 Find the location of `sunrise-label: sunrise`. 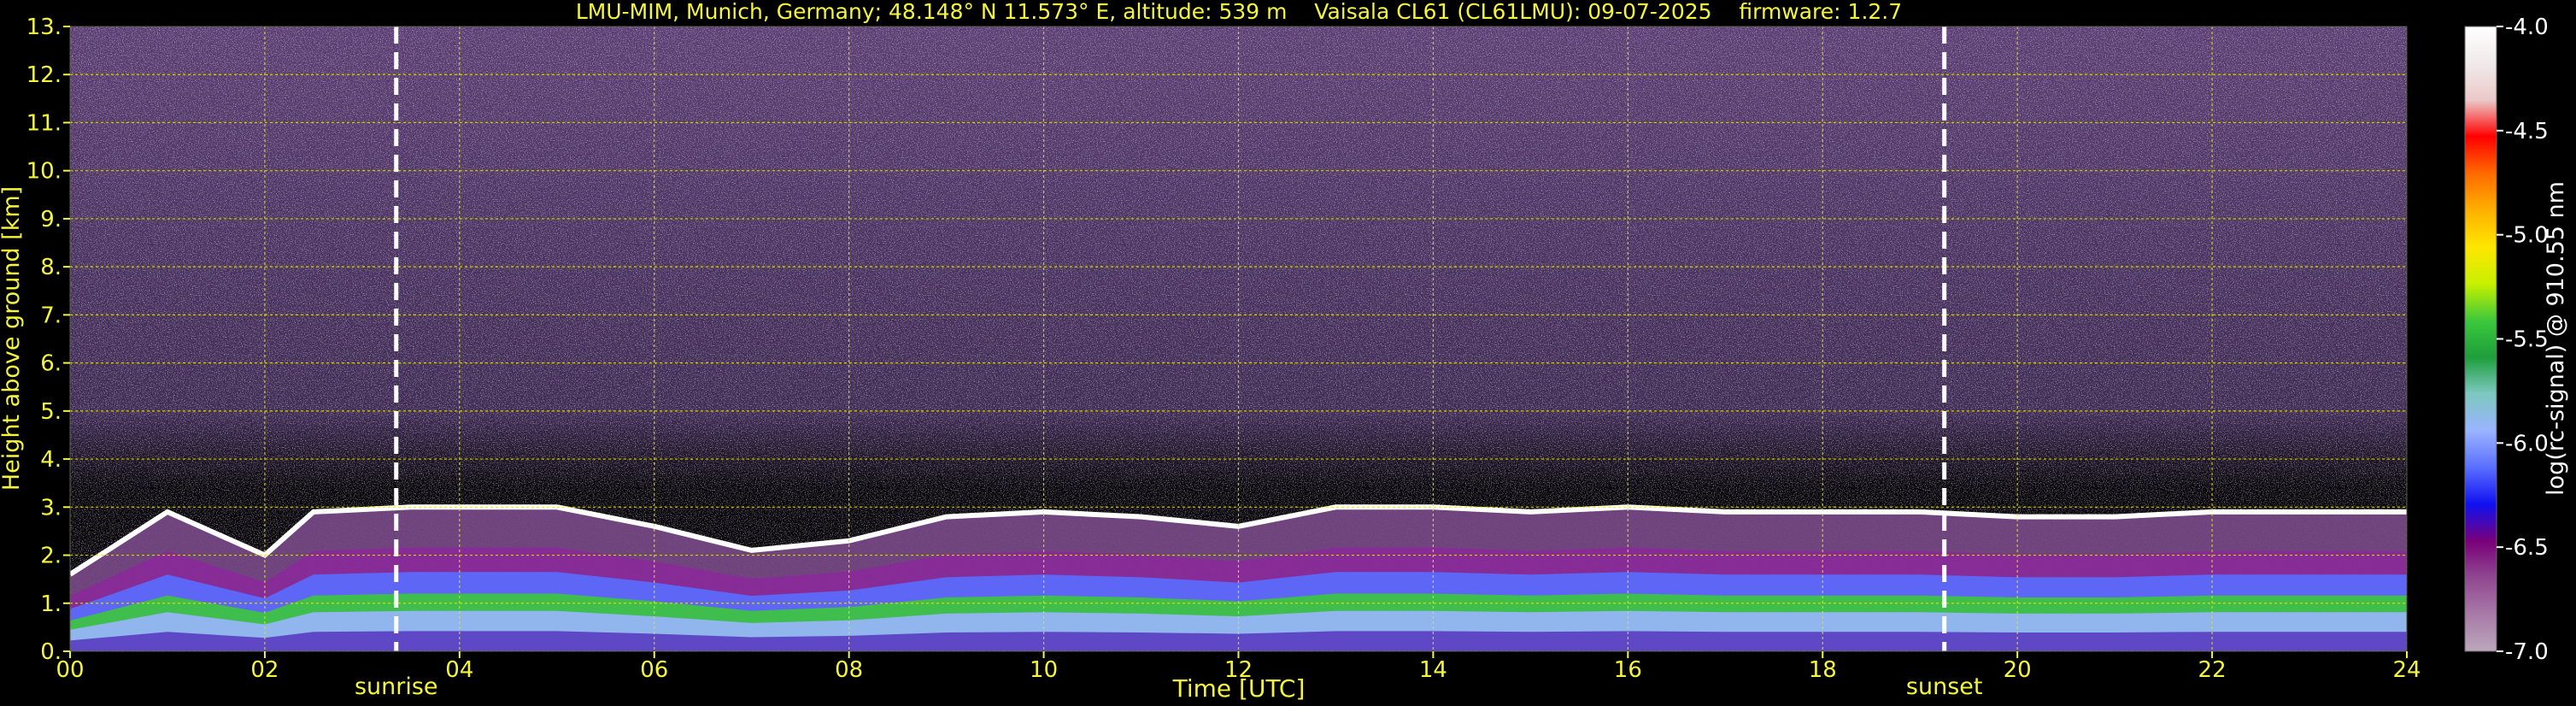

sunrise-label: sunrise is located at coordinates (396, 687).